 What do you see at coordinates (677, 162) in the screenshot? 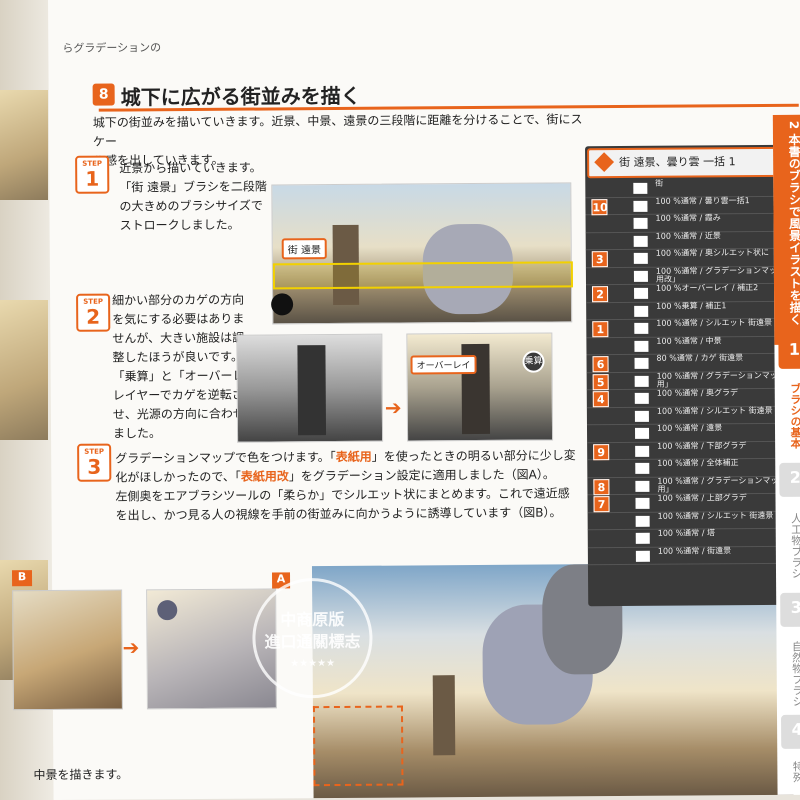
I see `layer-panel-title: 街 遠景、曇り雲 一括 1` at bounding box center [677, 162].